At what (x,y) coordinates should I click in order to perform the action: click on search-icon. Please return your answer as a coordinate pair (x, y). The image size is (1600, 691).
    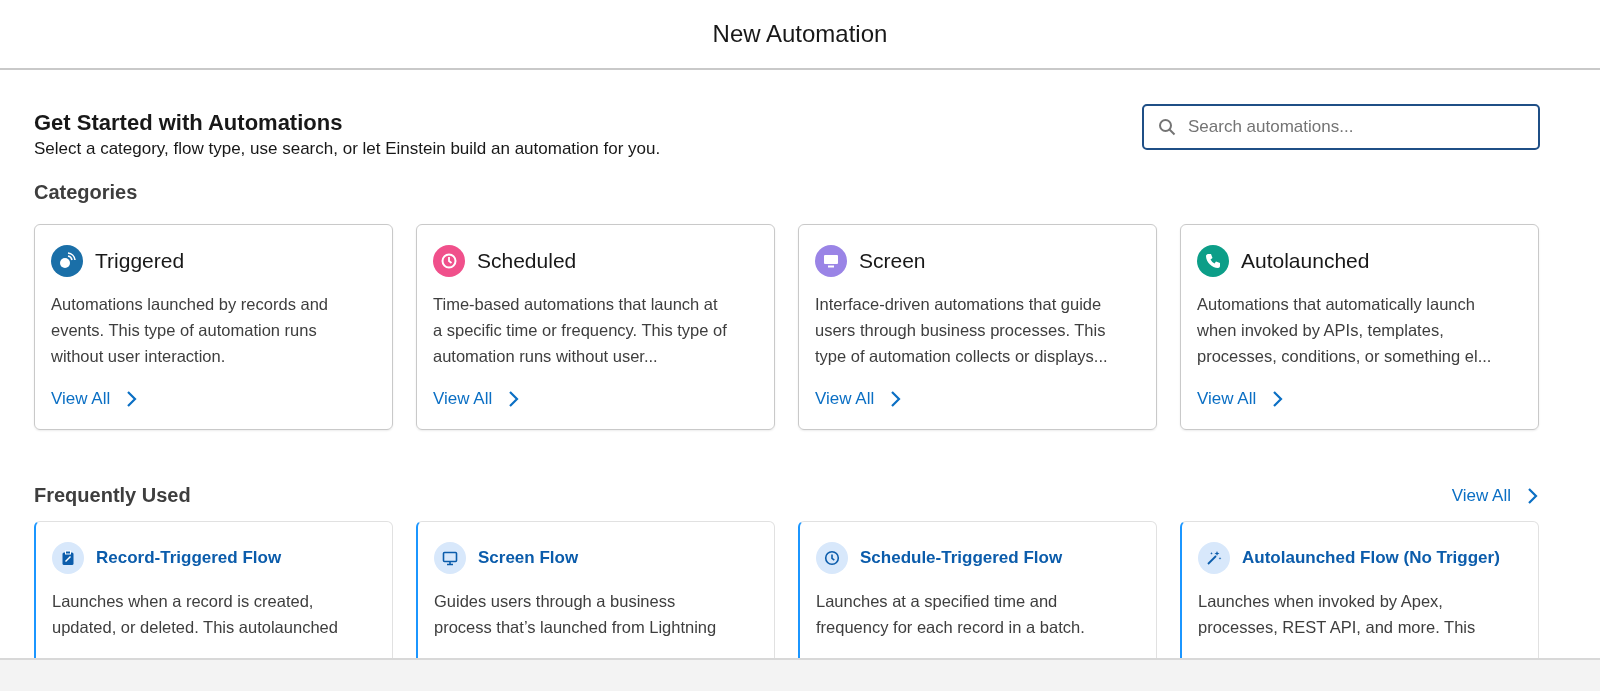
    Looking at the image, I should click on (1167, 127).